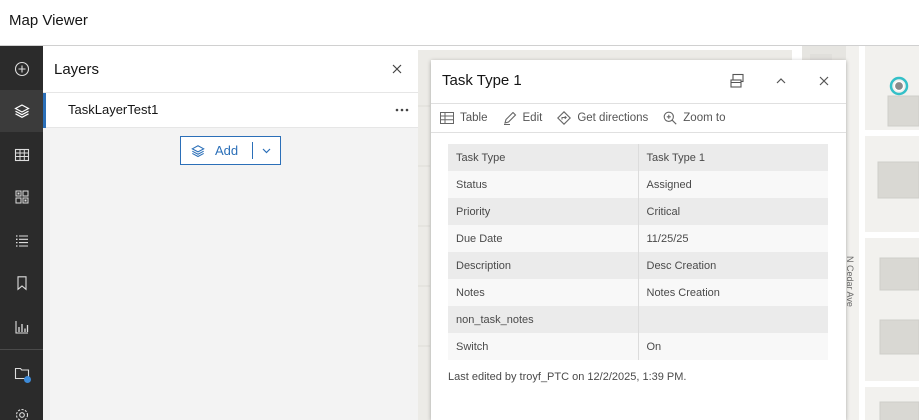 This screenshot has width=919, height=420. What do you see at coordinates (474, 118) in the screenshot?
I see `action-table-label: Table` at bounding box center [474, 118].